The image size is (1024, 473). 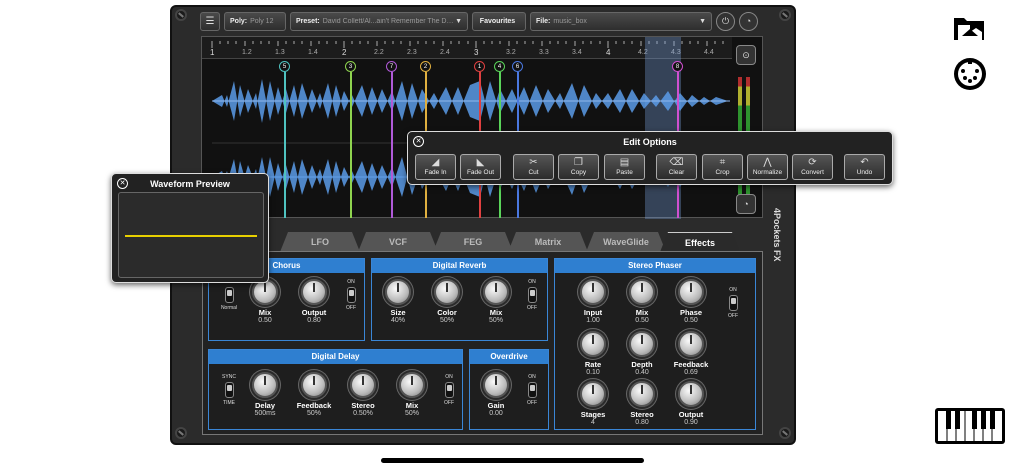 I want to click on marker-label: 1, so click(x=479, y=66).